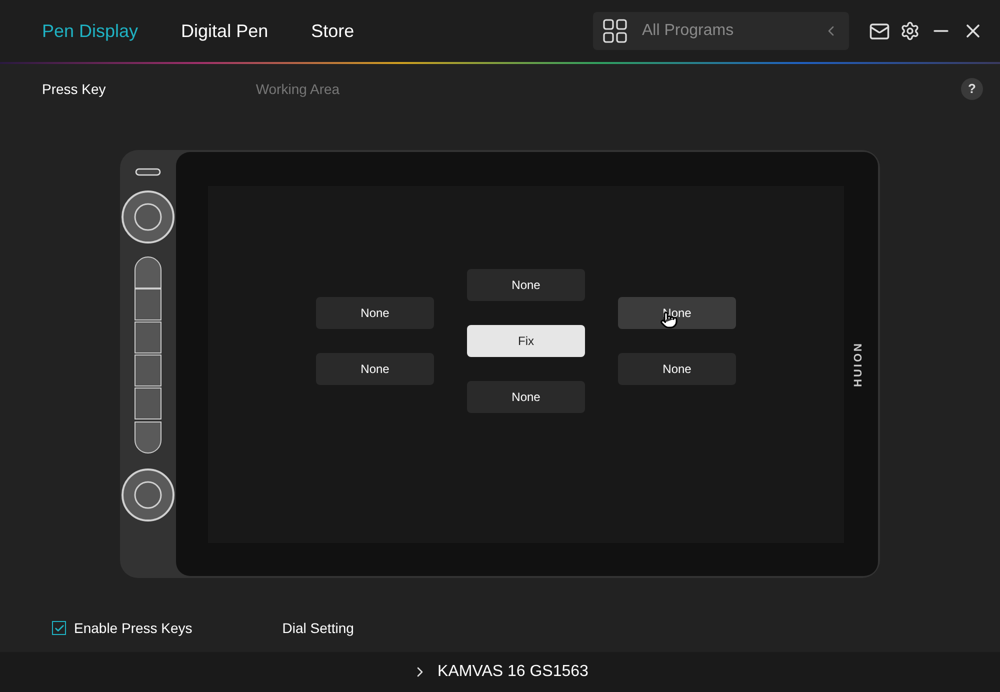  What do you see at coordinates (688, 31) in the screenshot?
I see `program-placeholder: All Programs` at bounding box center [688, 31].